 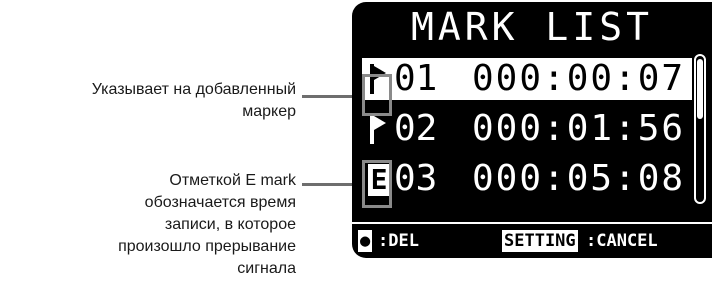 I want to click on cancel-softkey-label: :CANCEL, so click(x=622, y=241).